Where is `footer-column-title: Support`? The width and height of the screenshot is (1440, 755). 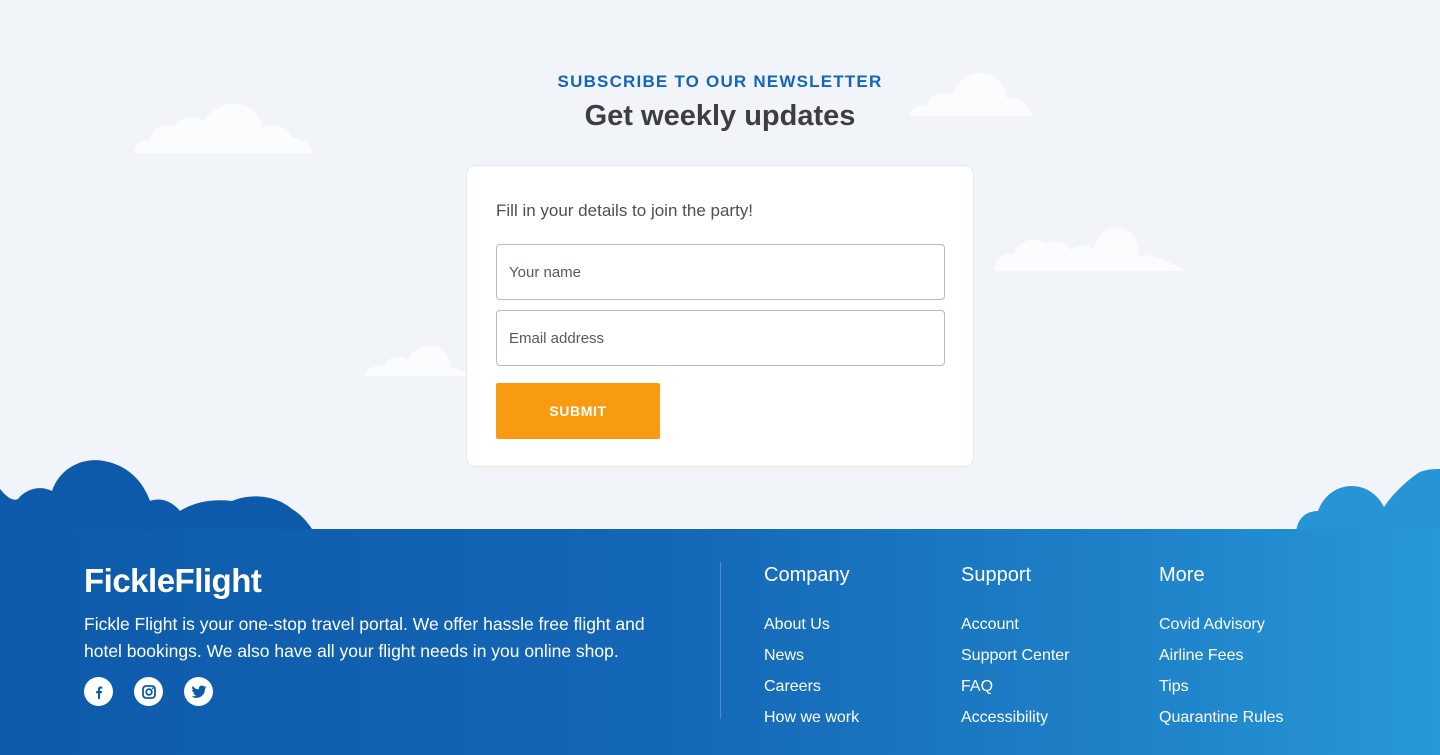 footer-column-title: Support is located at coordinates (996, 575).